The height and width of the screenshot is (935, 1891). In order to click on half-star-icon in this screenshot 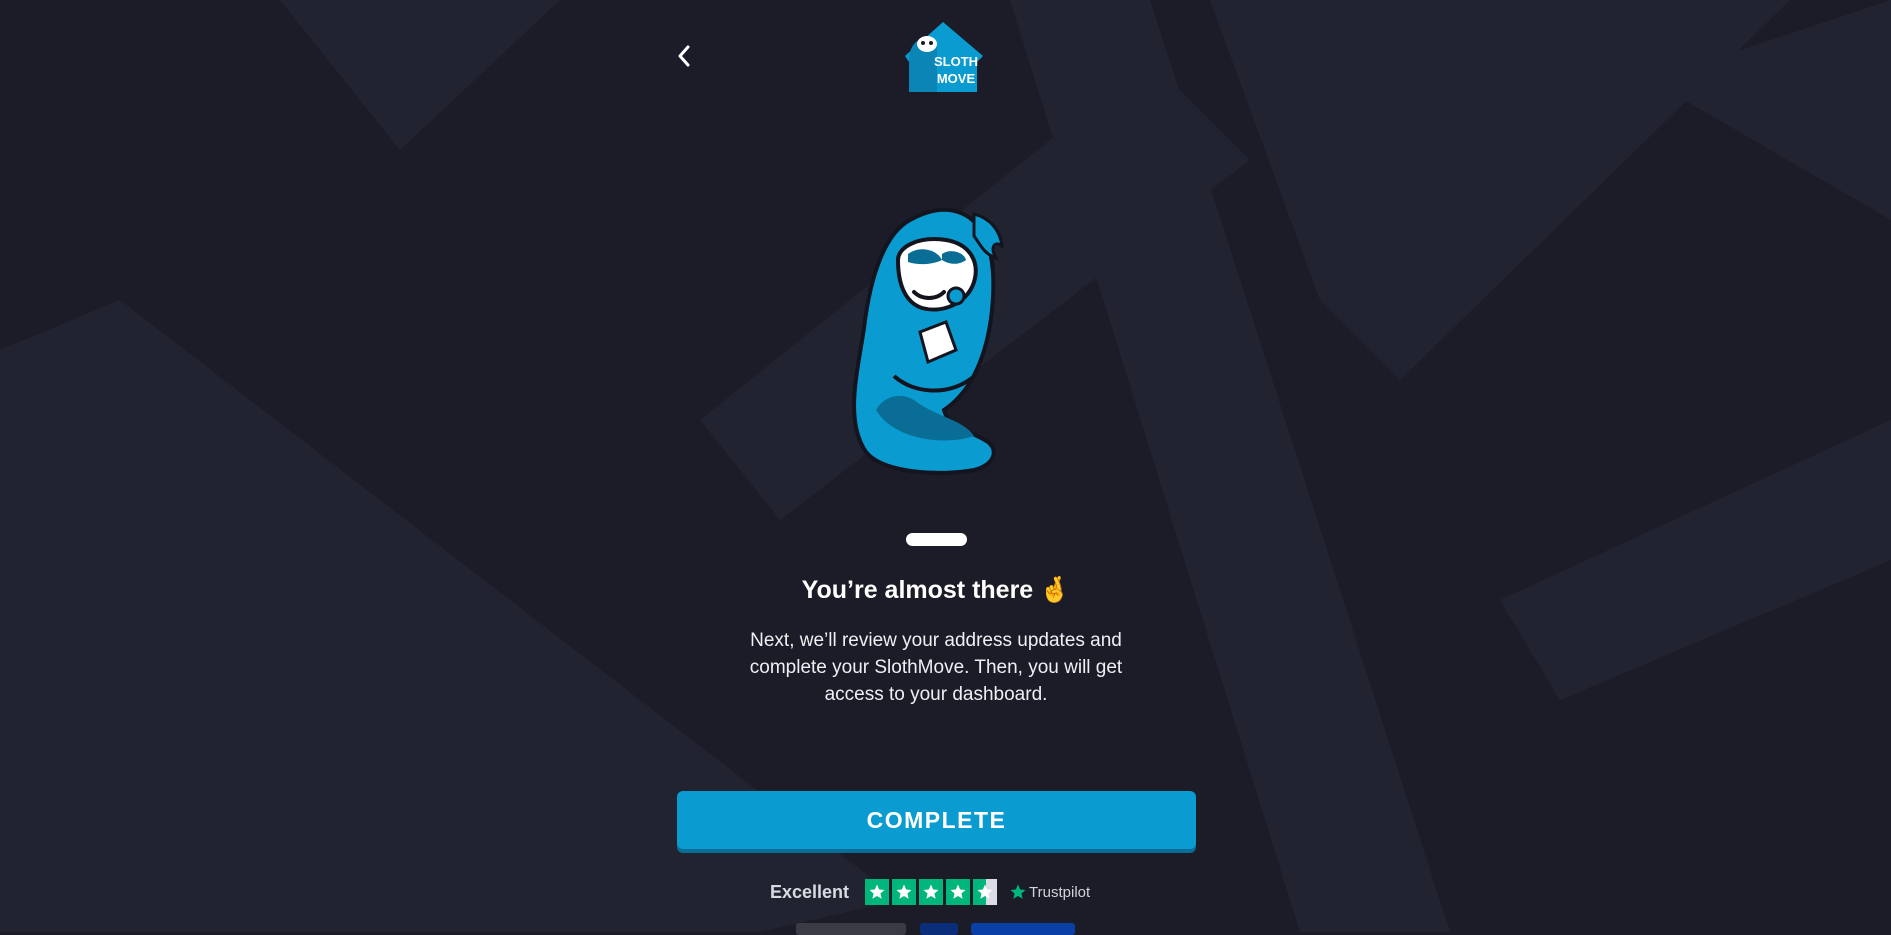, I will do `click(985, 892)`.